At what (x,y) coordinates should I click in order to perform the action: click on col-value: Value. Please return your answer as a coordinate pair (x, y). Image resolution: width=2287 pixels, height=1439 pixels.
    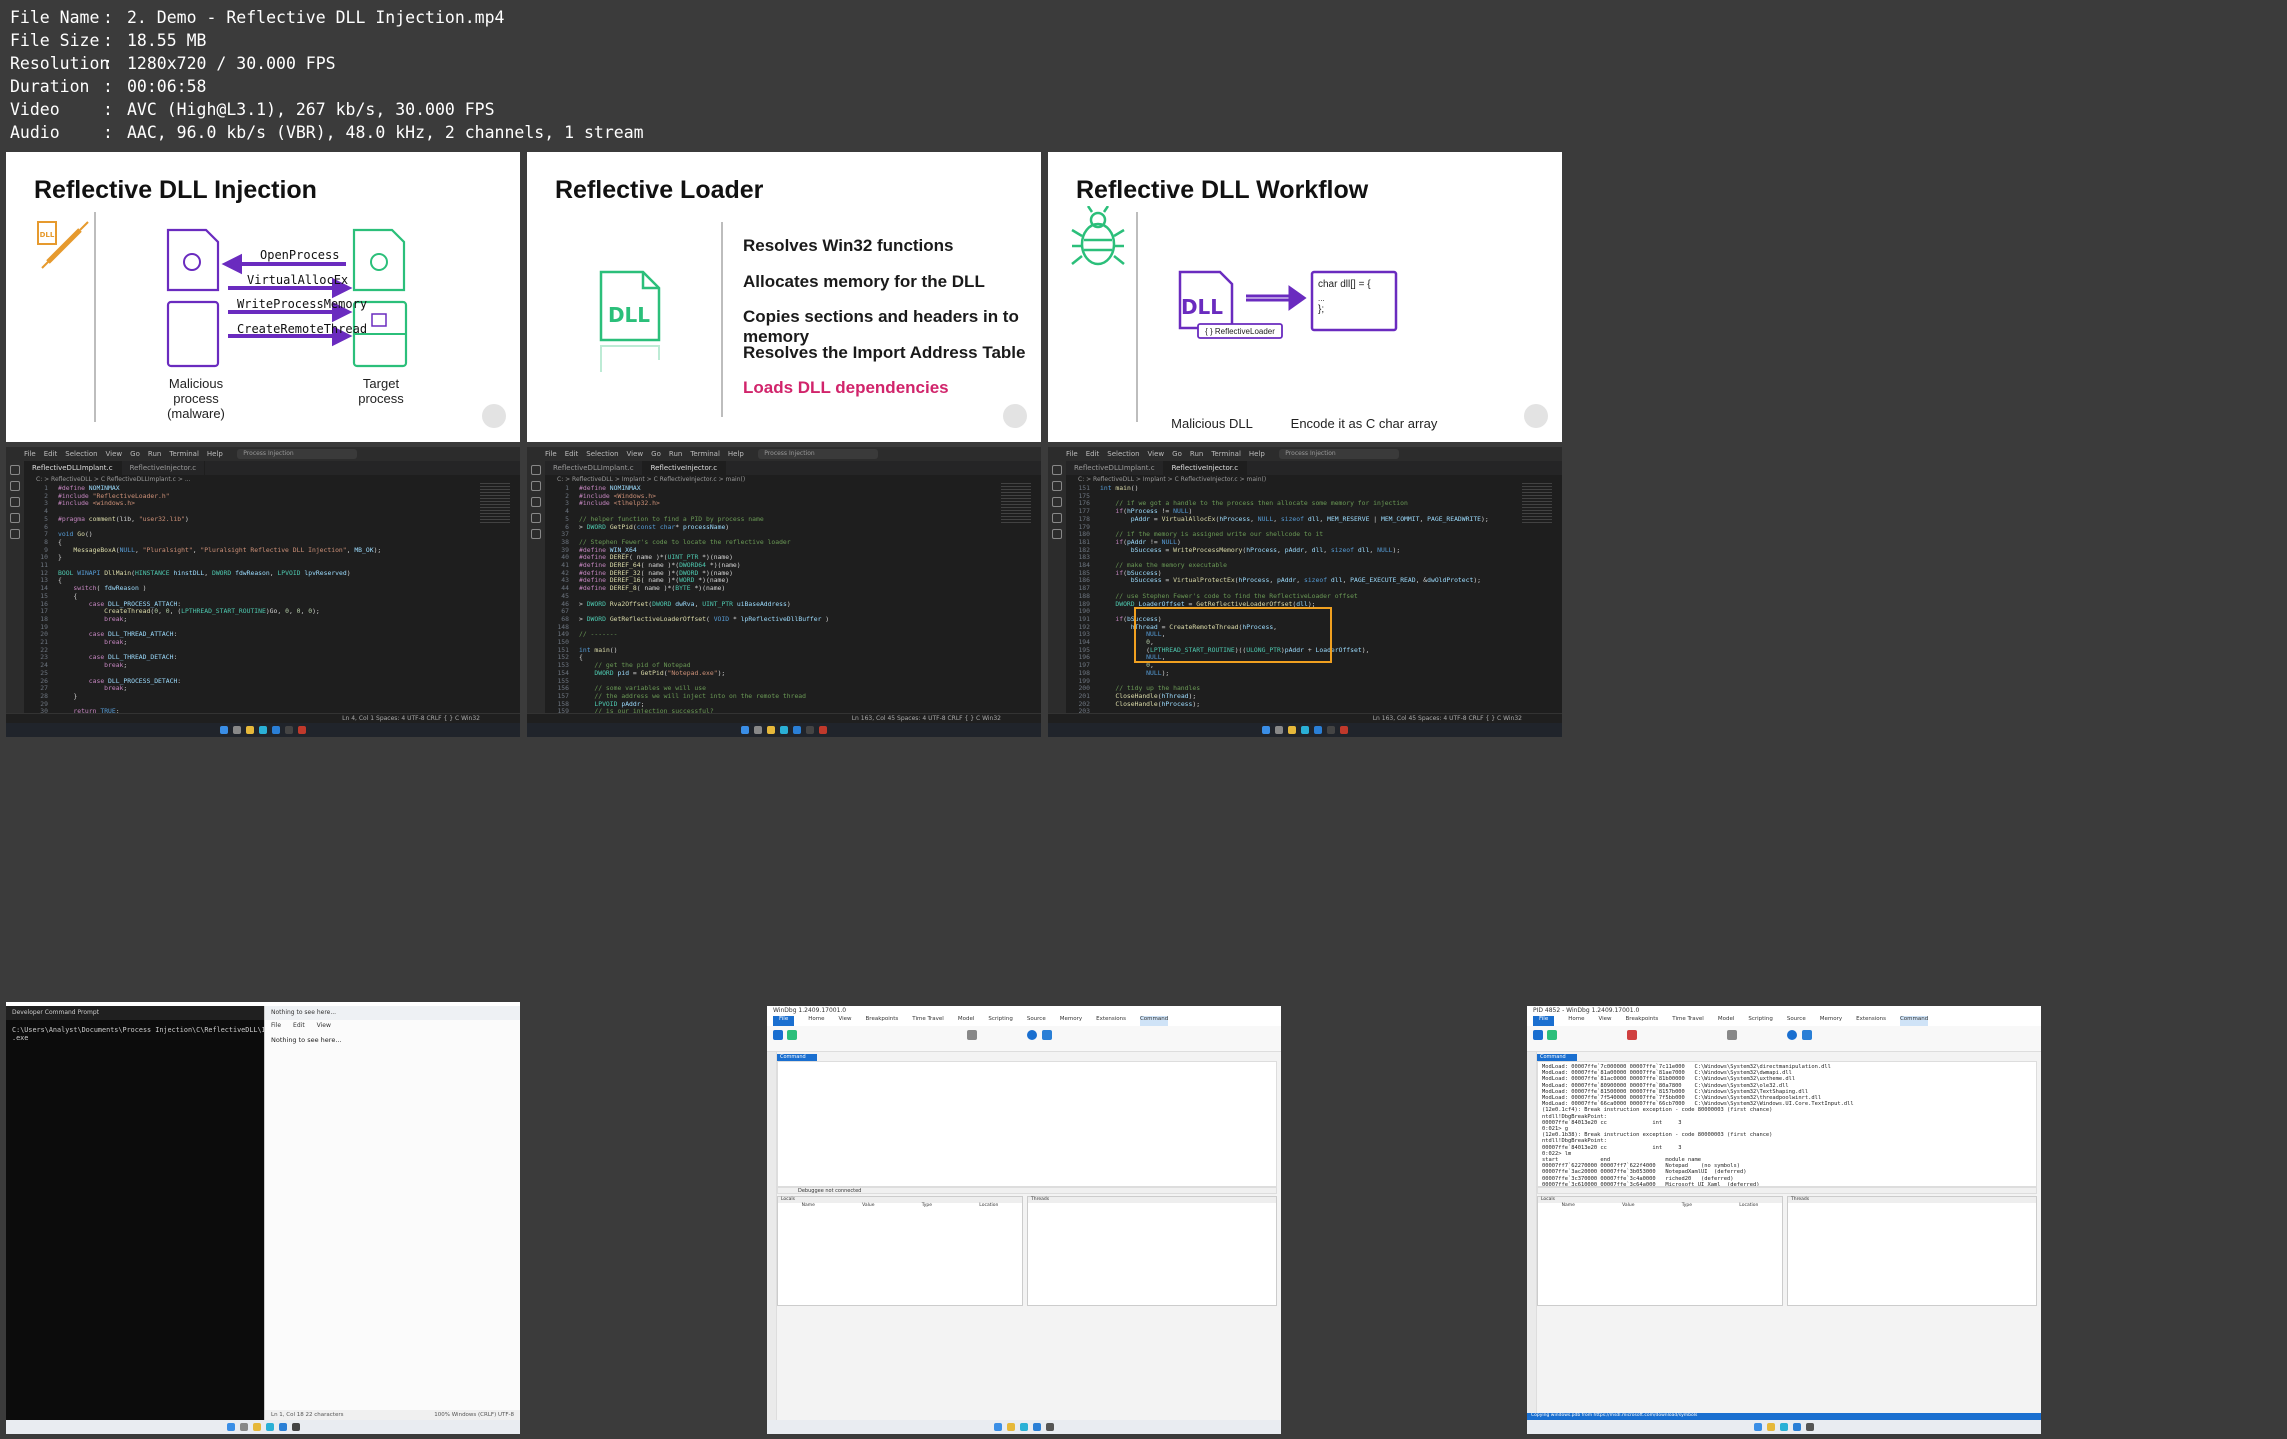
    Looking at the image, I should click on (868, 1206).